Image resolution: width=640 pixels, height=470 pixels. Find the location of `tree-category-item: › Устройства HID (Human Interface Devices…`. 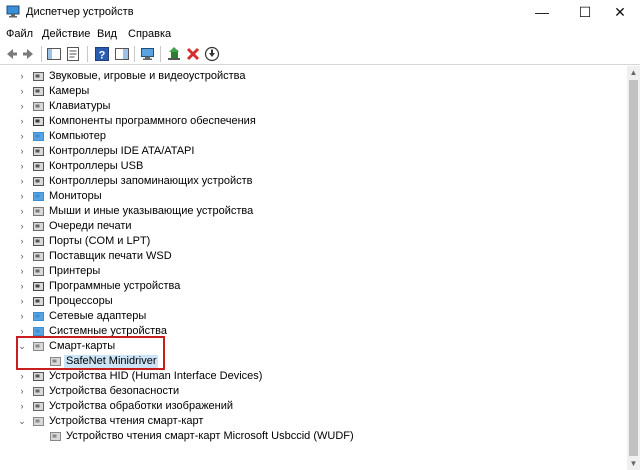

tree-category-item: › Устройства HID (Human Interface Devices… is located at coordinates (313, 376).